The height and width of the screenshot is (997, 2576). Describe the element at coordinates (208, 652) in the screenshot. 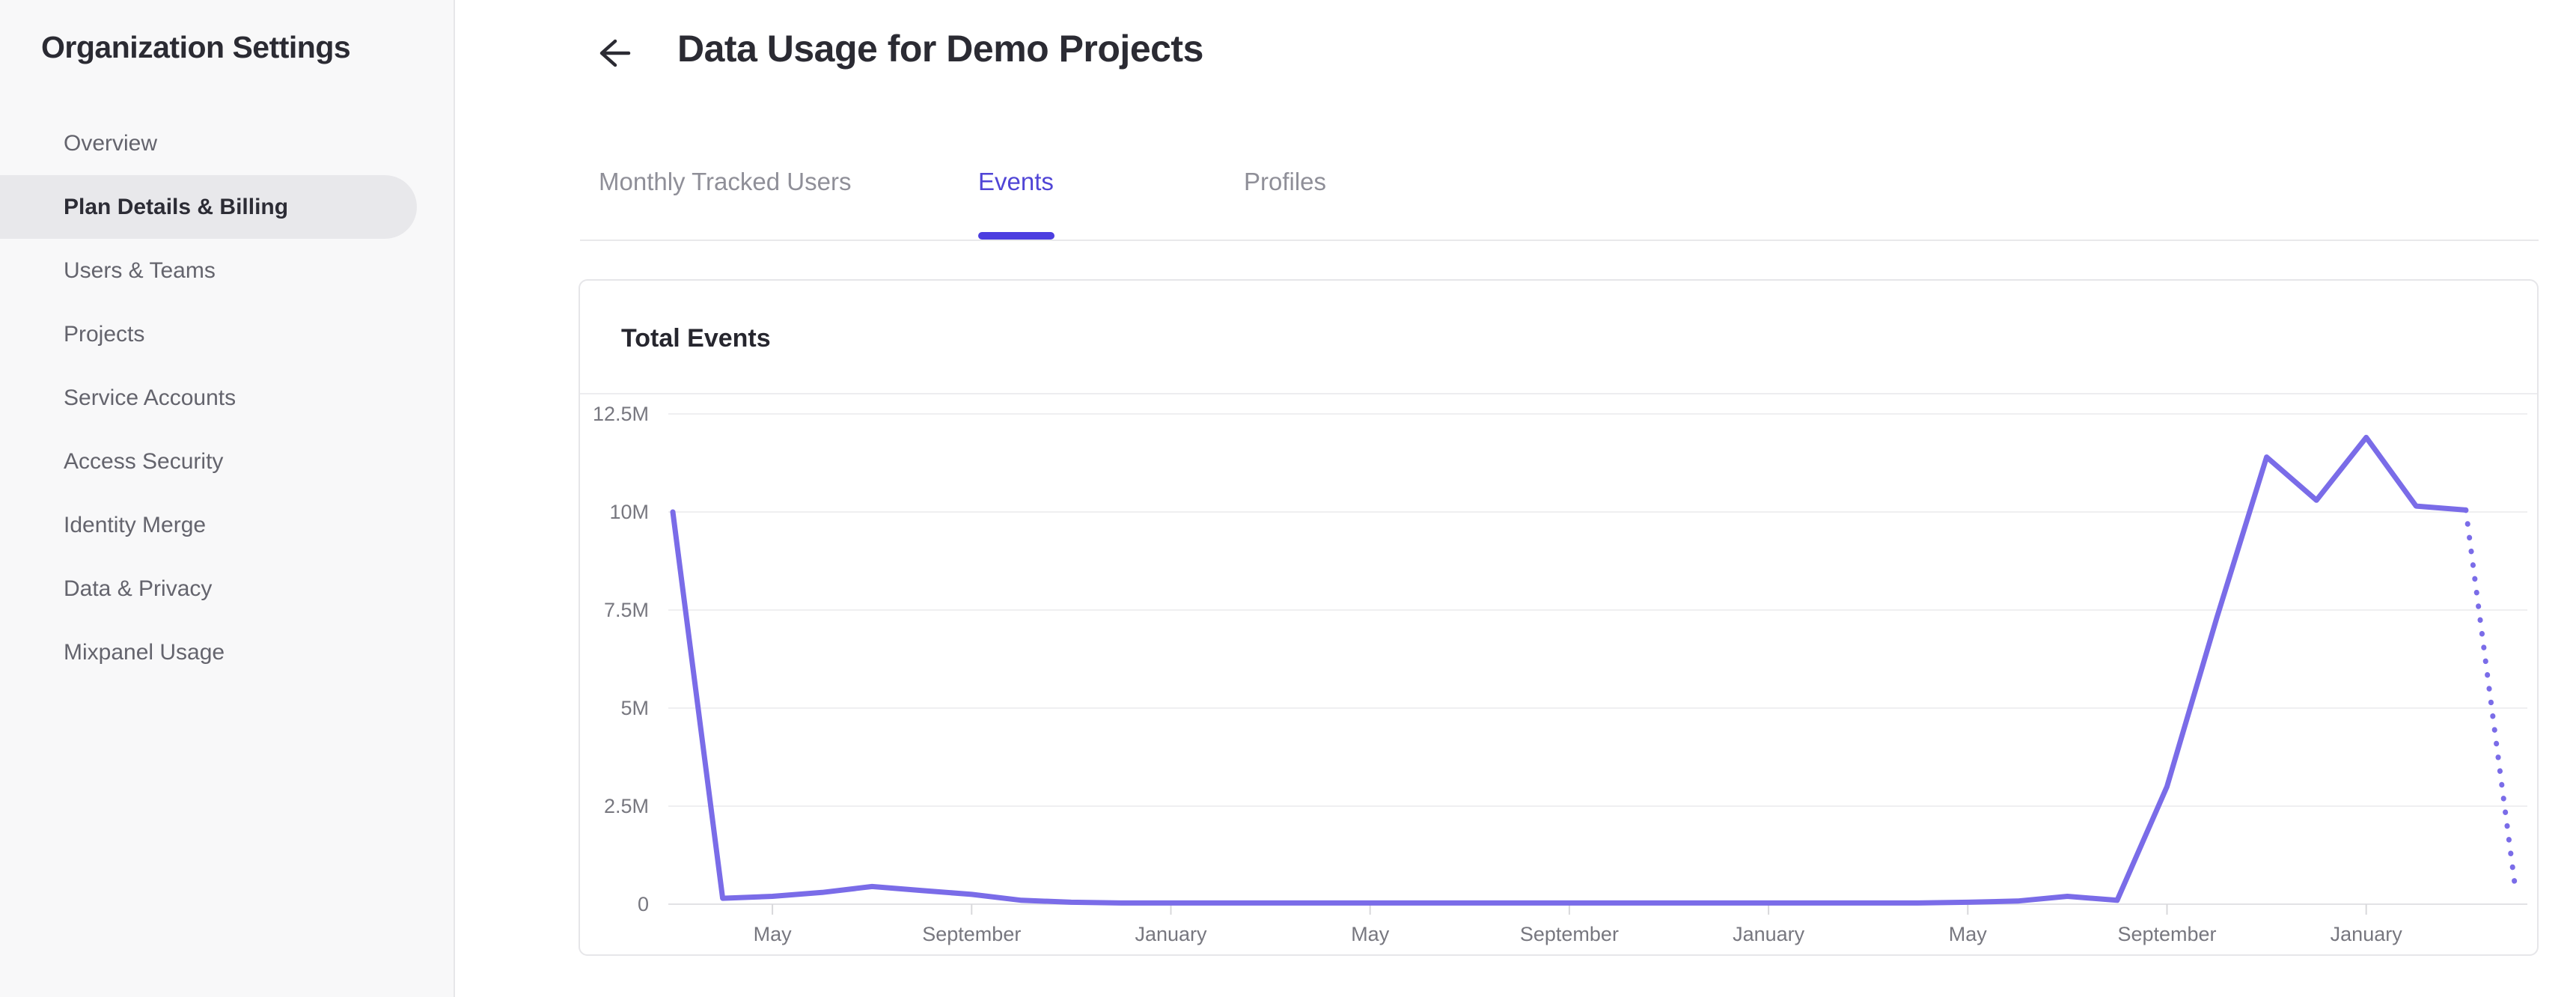

I see `sidebar-item-mixpanel-usage: Mixpanel Usage` at that location.